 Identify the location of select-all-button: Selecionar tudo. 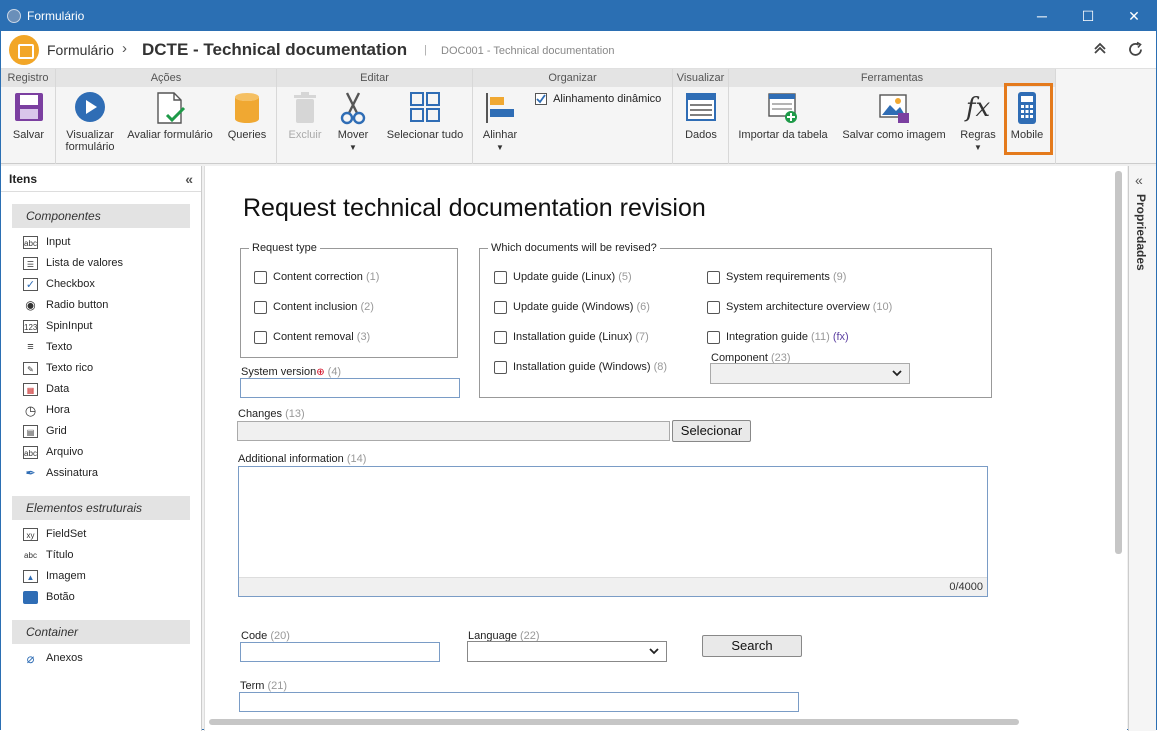
(425, 116).